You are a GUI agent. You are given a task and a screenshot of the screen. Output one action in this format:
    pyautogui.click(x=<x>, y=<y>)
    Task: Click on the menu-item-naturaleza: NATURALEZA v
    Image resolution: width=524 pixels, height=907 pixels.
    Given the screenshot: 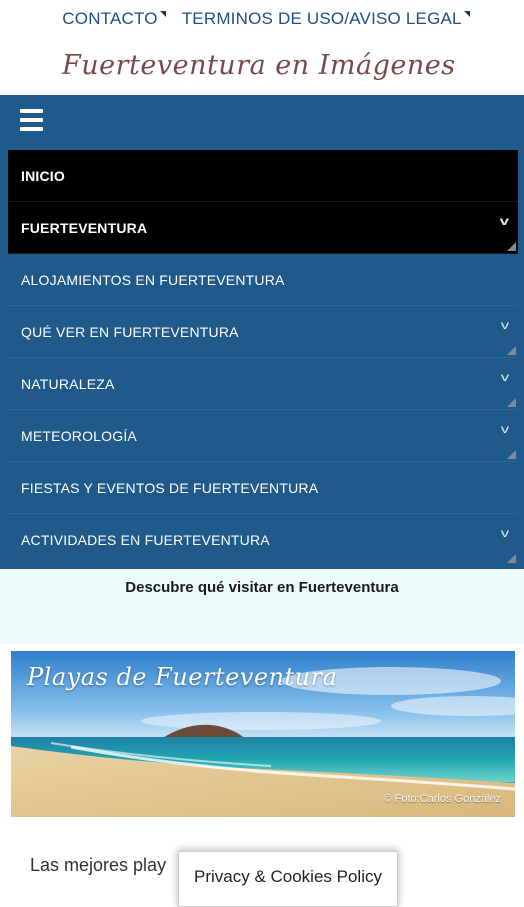 What is the action you would take?
    pyautogui.click(x=263, y=384)
    